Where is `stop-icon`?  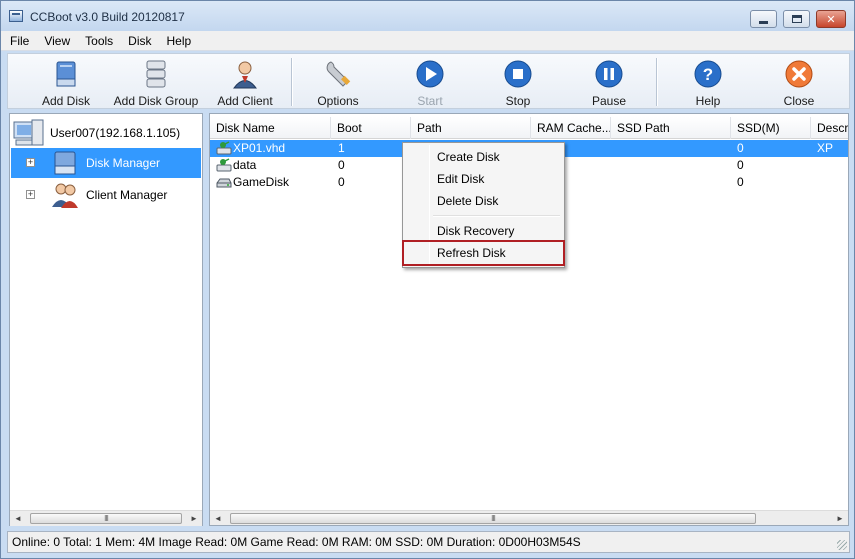
stop-icon is located at coordinates (518, 73).